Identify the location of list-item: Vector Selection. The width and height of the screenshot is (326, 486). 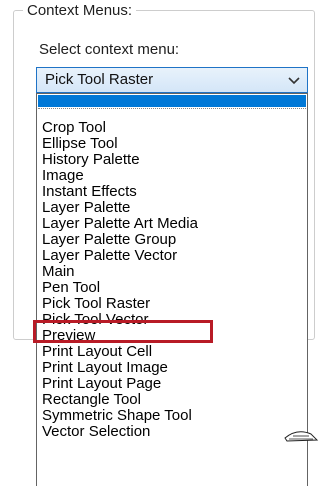
(172, 432).